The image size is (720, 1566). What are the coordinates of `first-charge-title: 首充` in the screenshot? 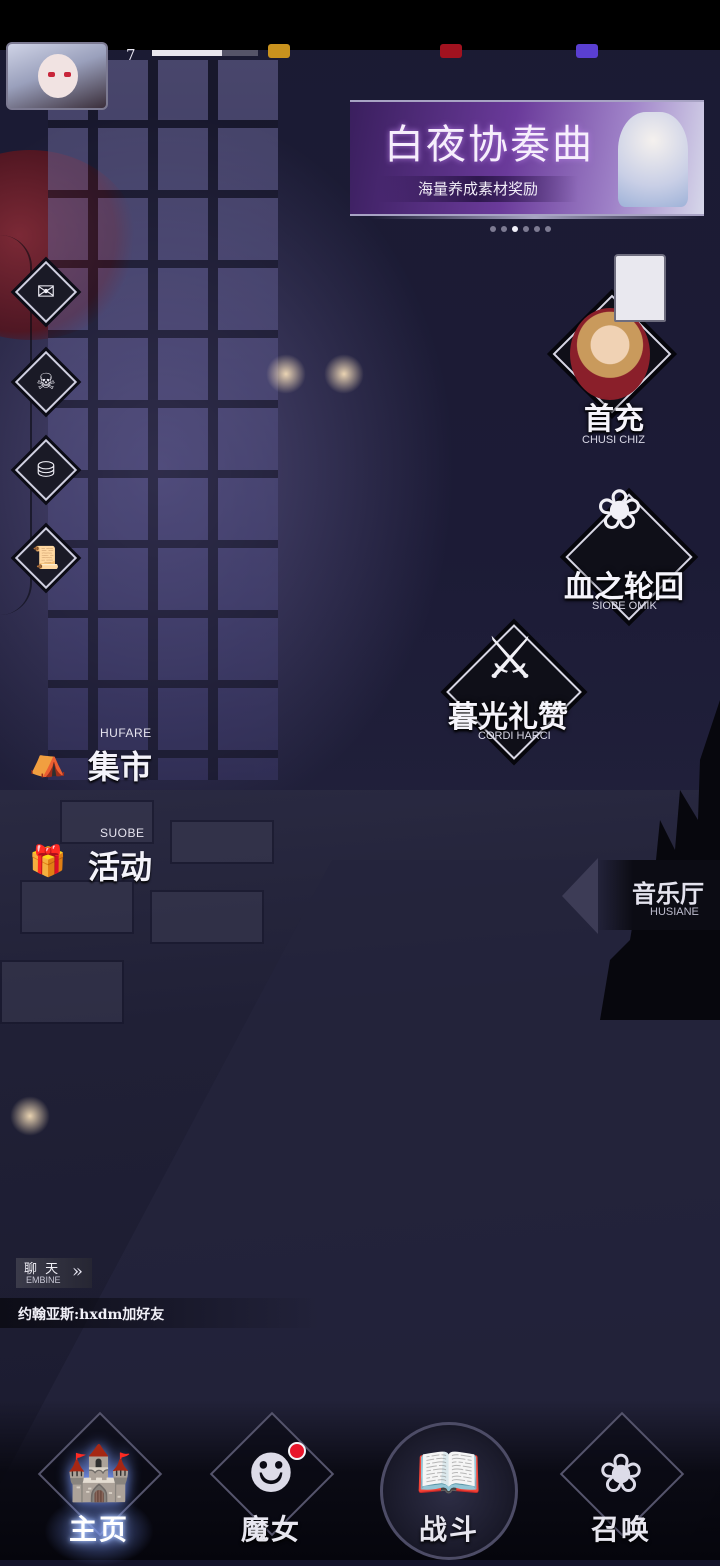 It's located at (614, 419).